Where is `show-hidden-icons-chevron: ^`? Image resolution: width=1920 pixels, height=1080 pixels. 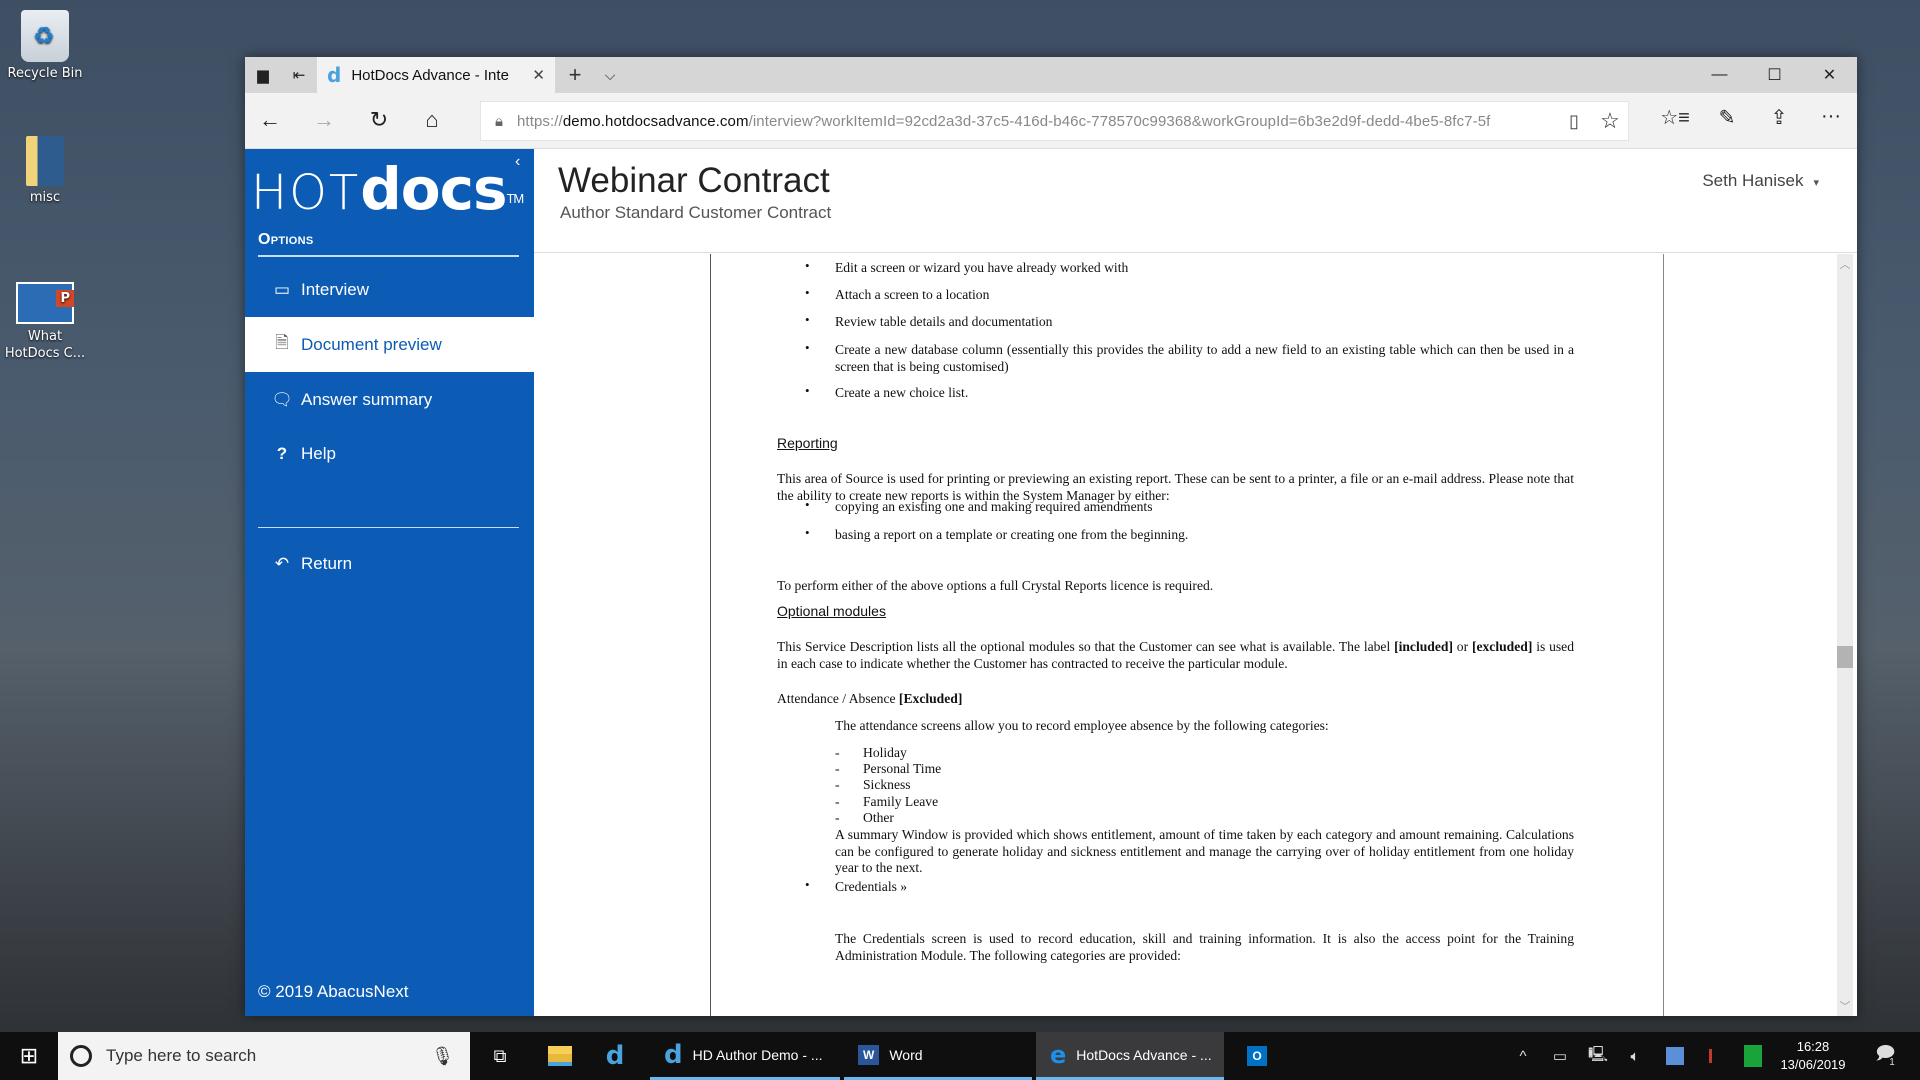 show-hidden-icons-chevron: ^ is located at coordinates (1523, 1056).